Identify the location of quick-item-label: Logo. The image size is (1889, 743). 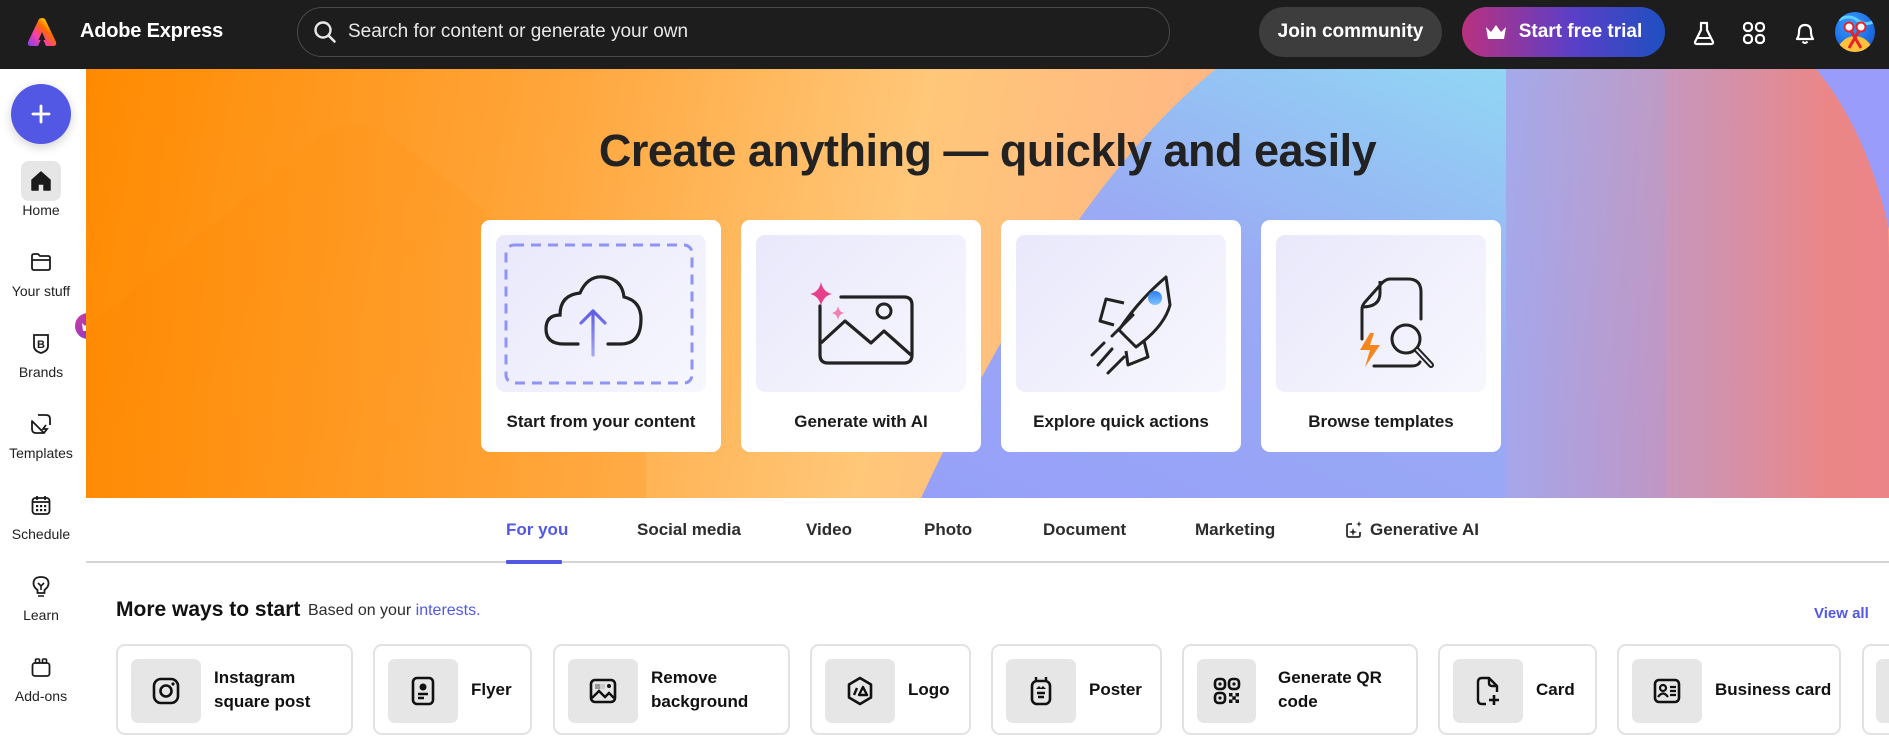
(929, 689).